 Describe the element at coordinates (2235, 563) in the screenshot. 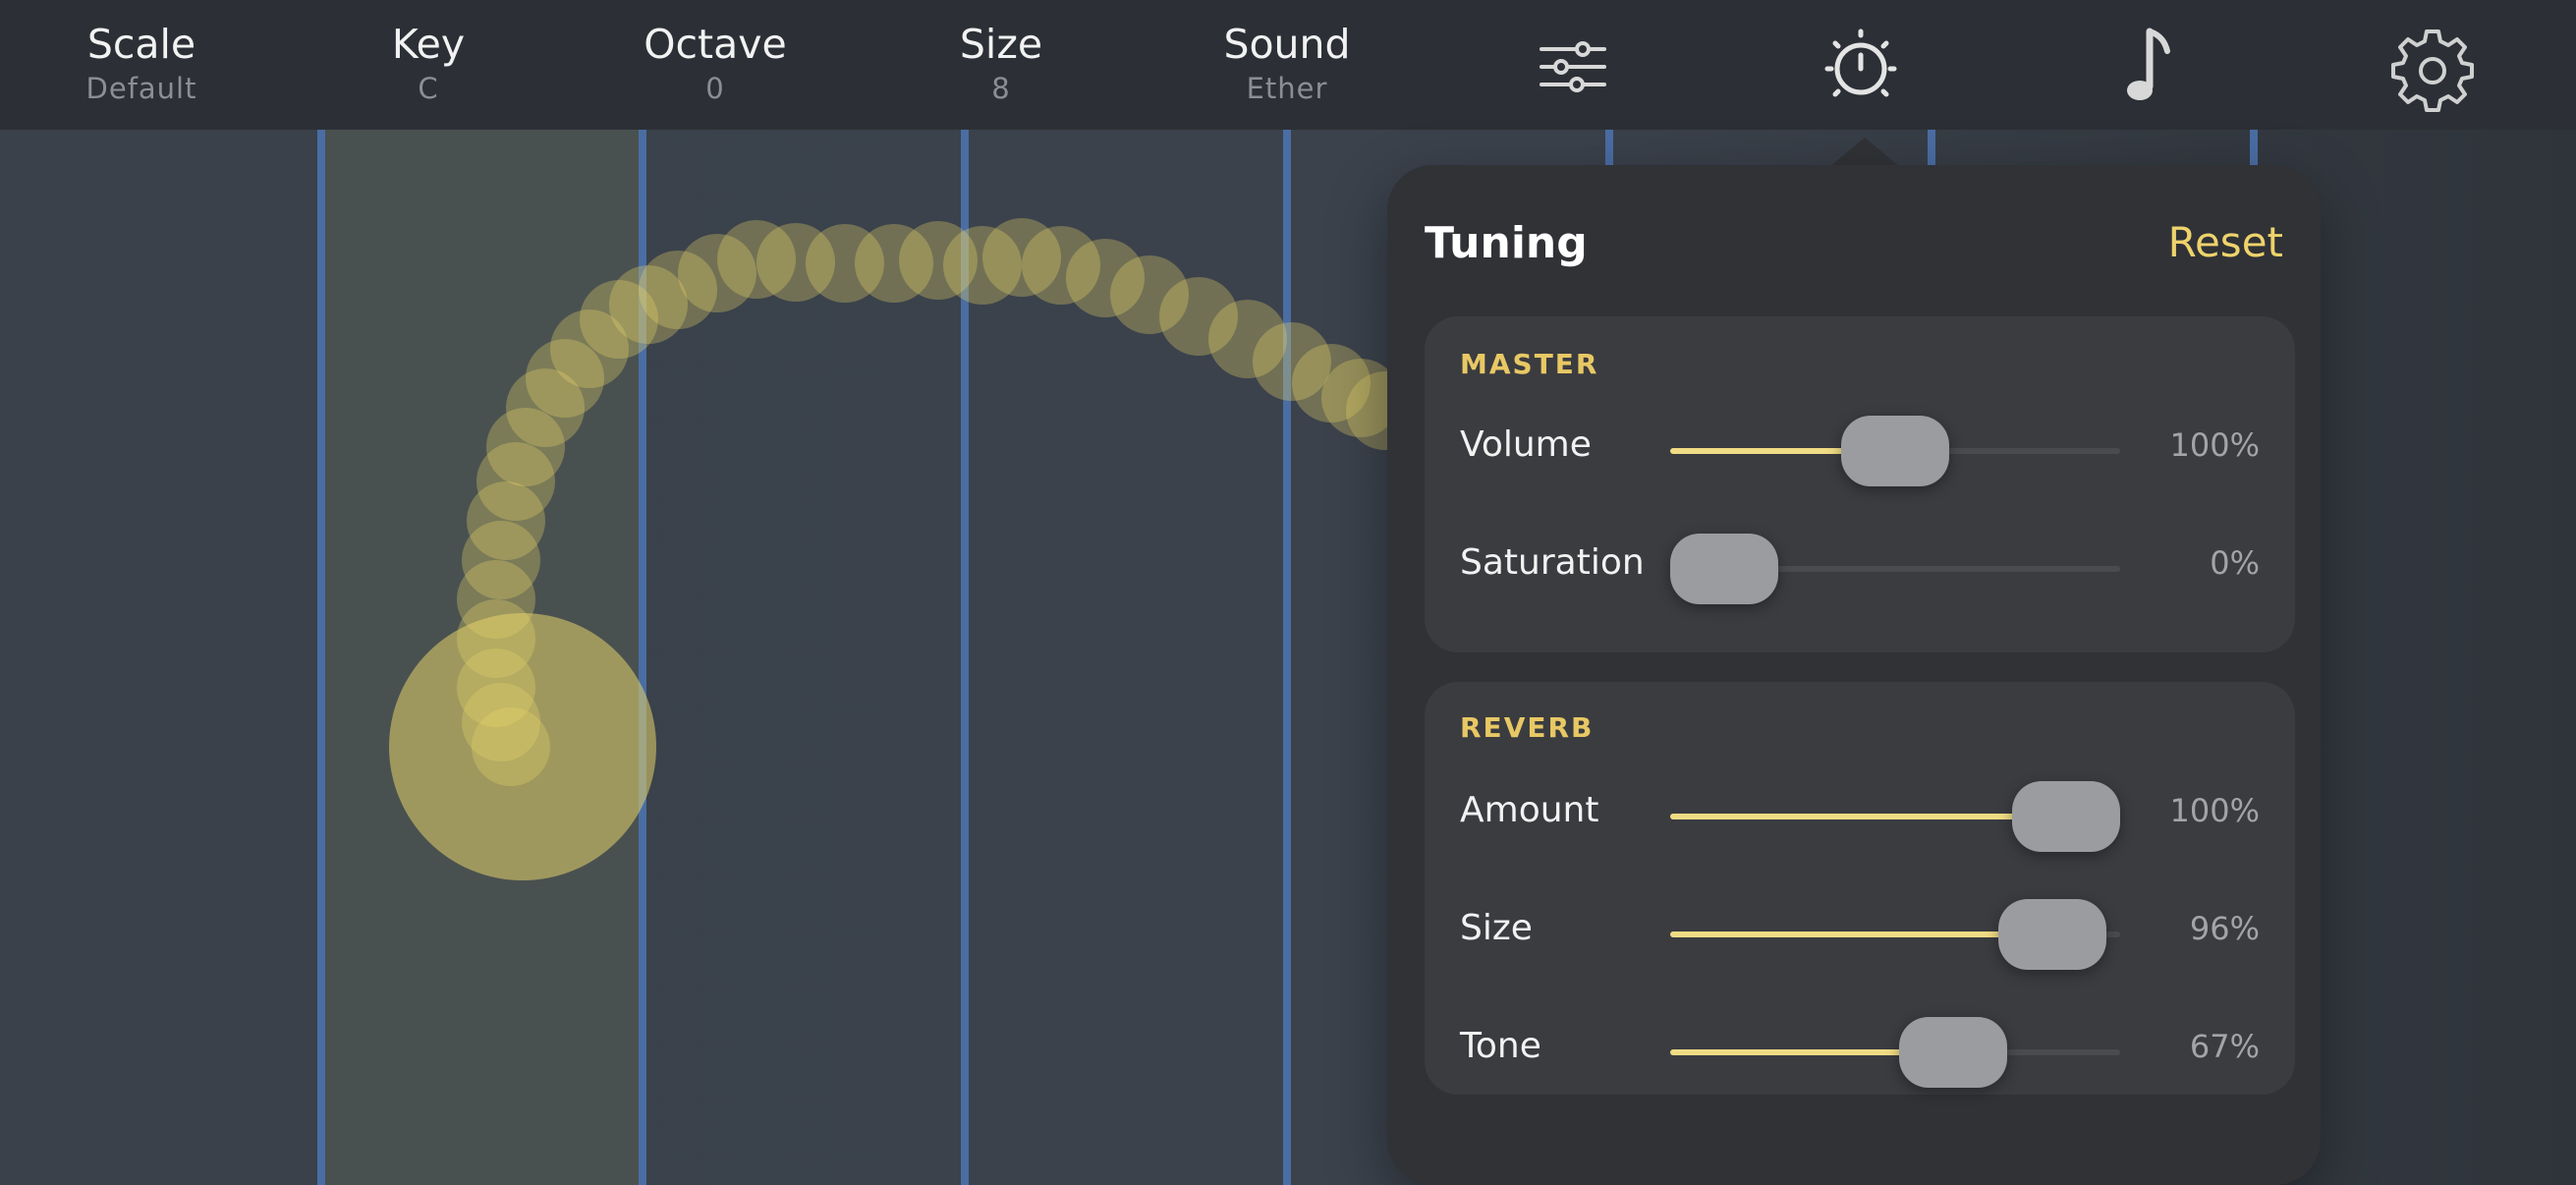

I see `saturation-value: 0%` at that location.